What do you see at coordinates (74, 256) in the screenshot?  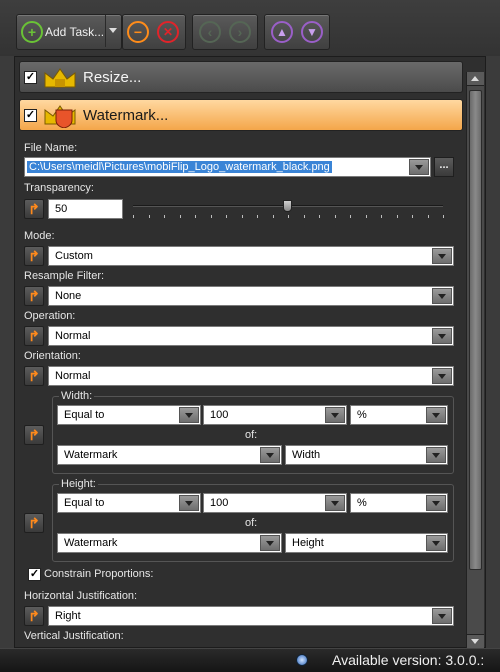 I see `mode-value: Custom` at bounding box center [74, 256].